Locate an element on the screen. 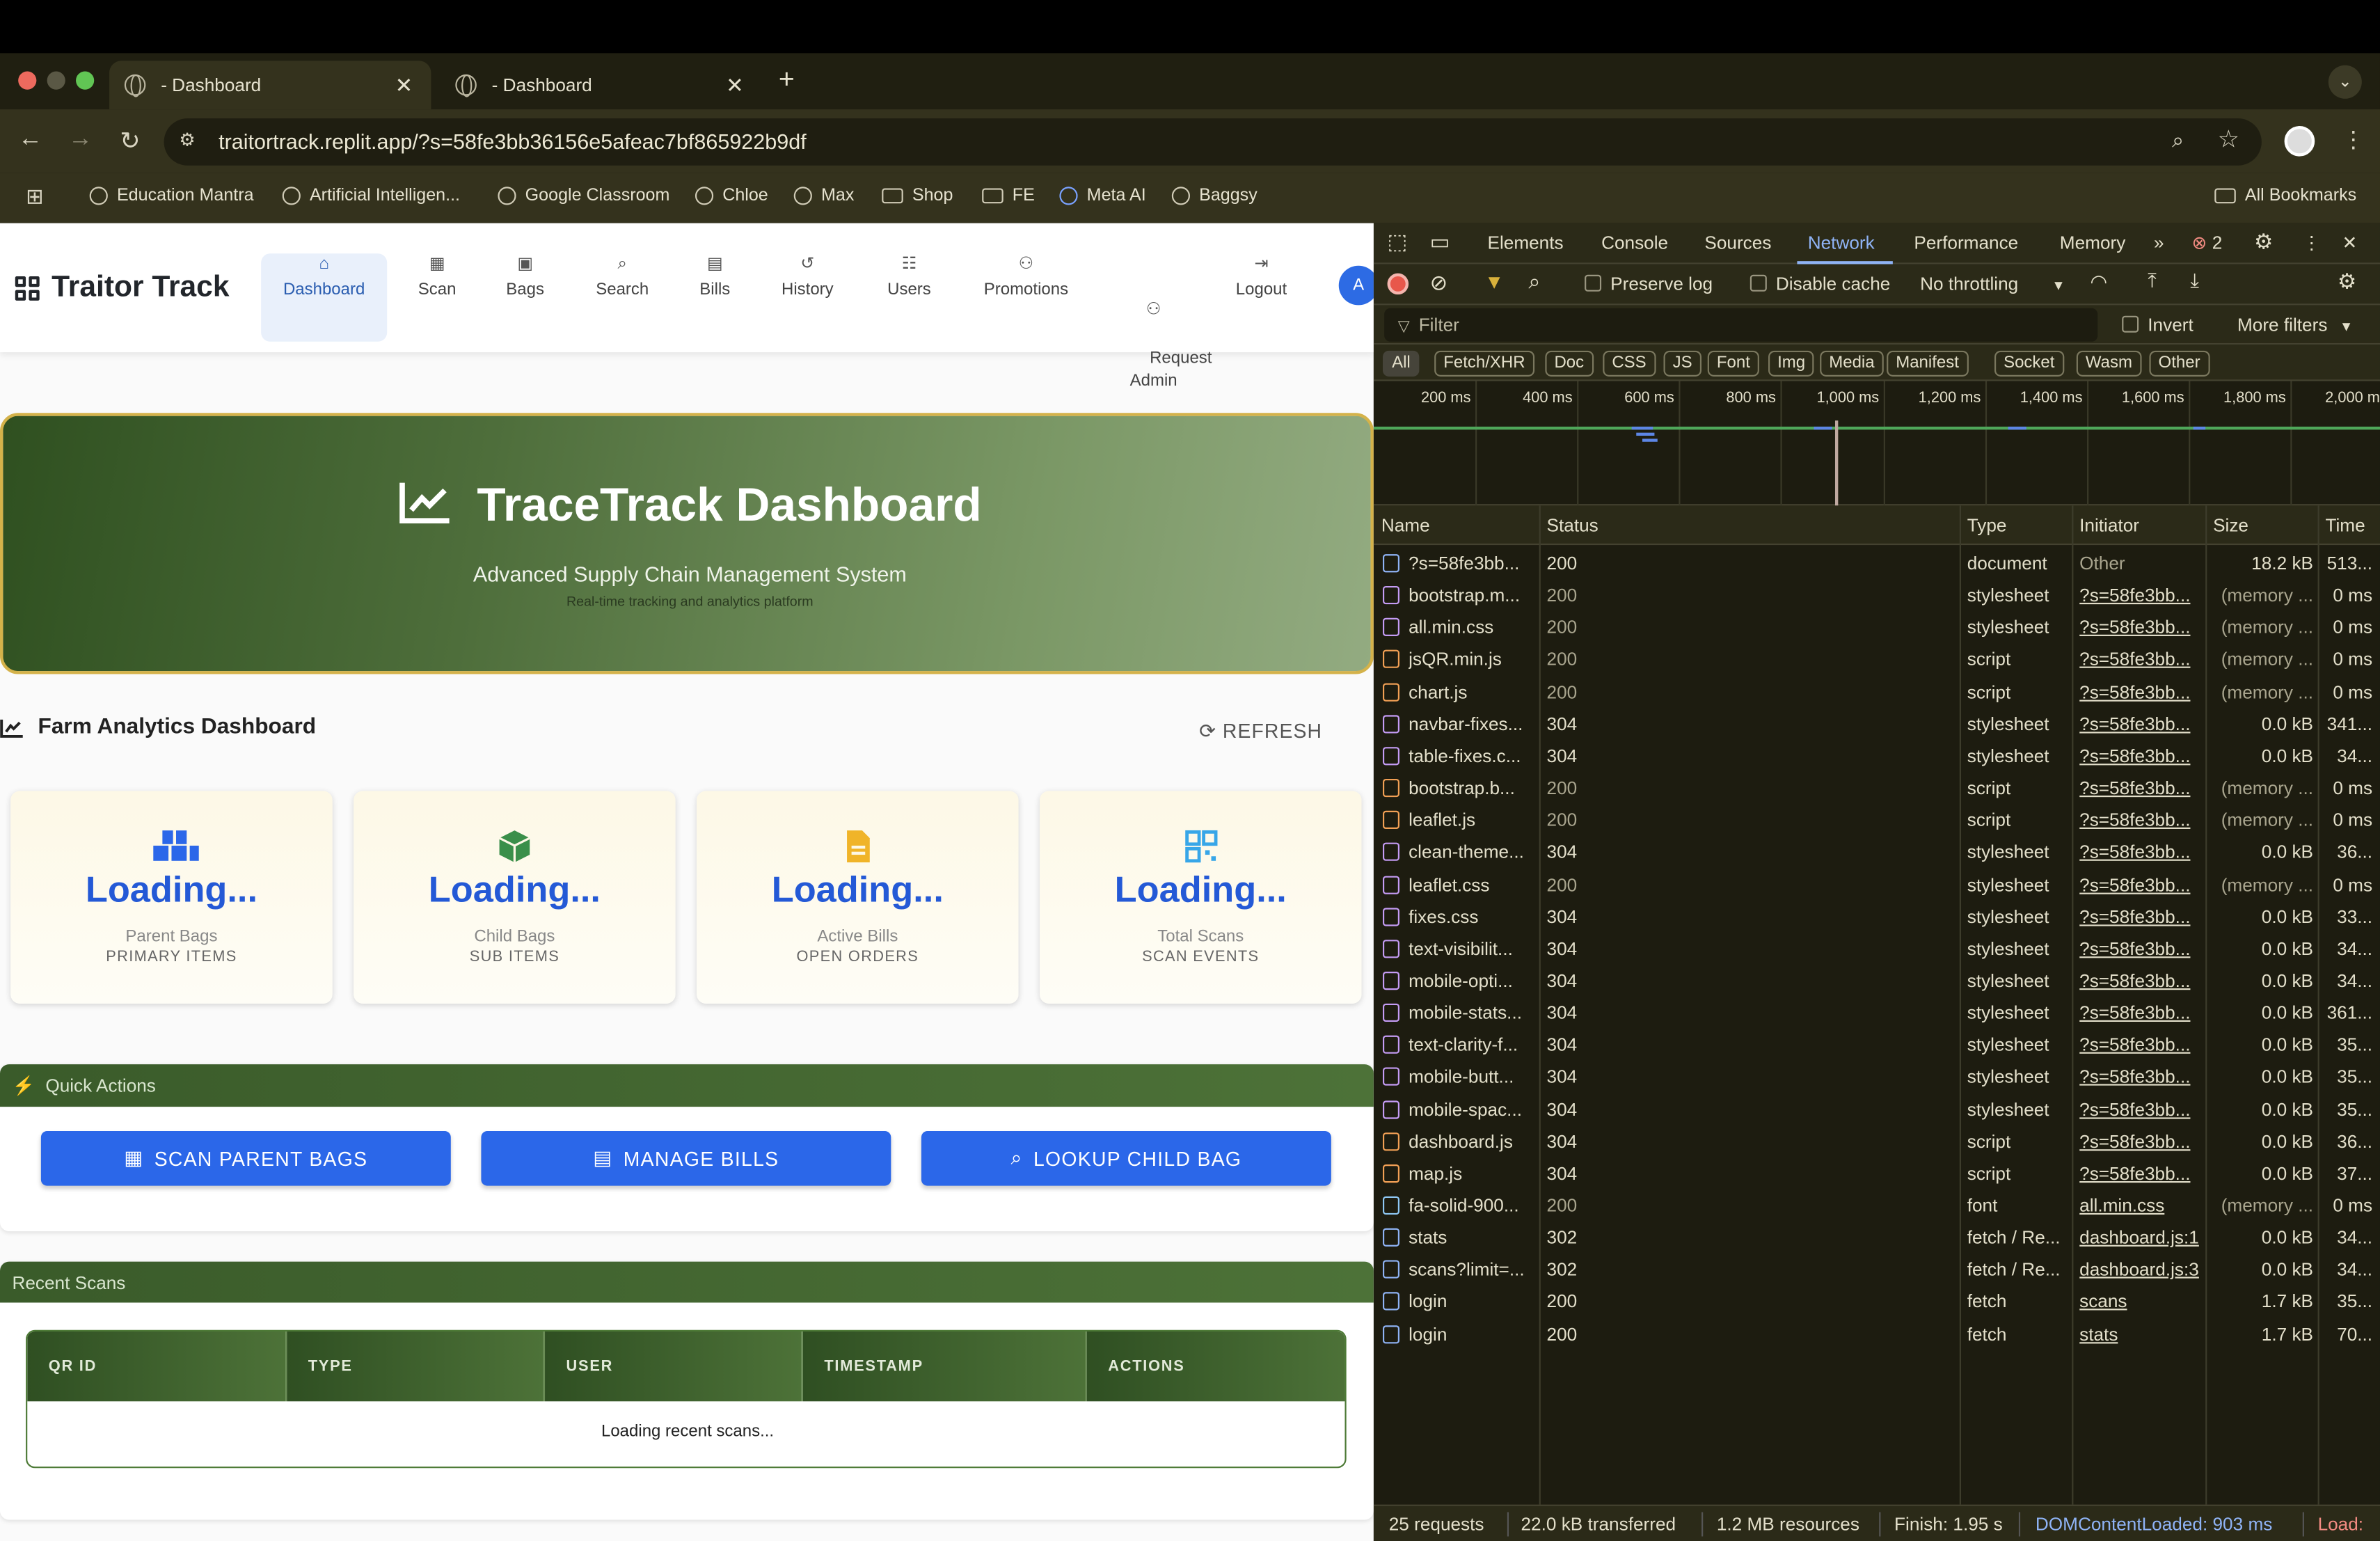 Image resolution: width=2380 pixels, height=1541 pixels. bookmark-item: Chloe is located at coordinates (732, 196).